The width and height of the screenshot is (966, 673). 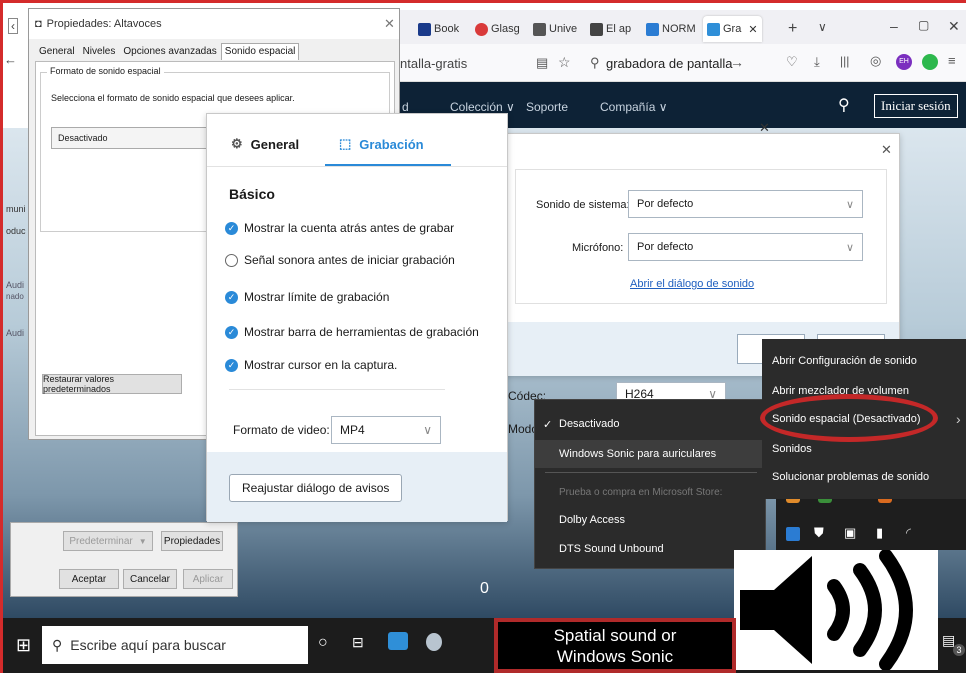 What do you see at coordinates (192, 541) in the screenshot?
I see `properties-button: Propiedades` at bounding box center [192, 541].